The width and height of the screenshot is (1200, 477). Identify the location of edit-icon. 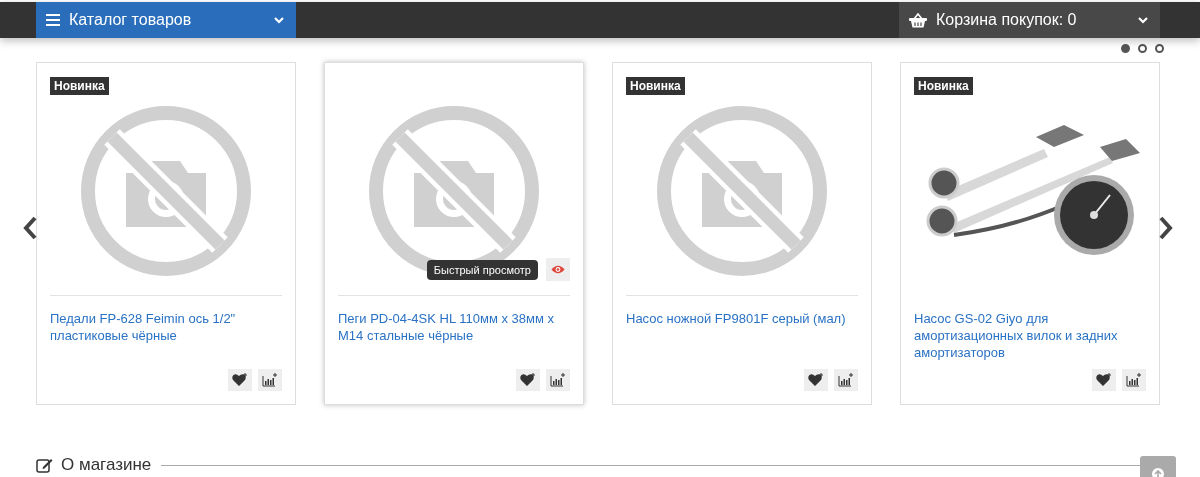
(44, 465).